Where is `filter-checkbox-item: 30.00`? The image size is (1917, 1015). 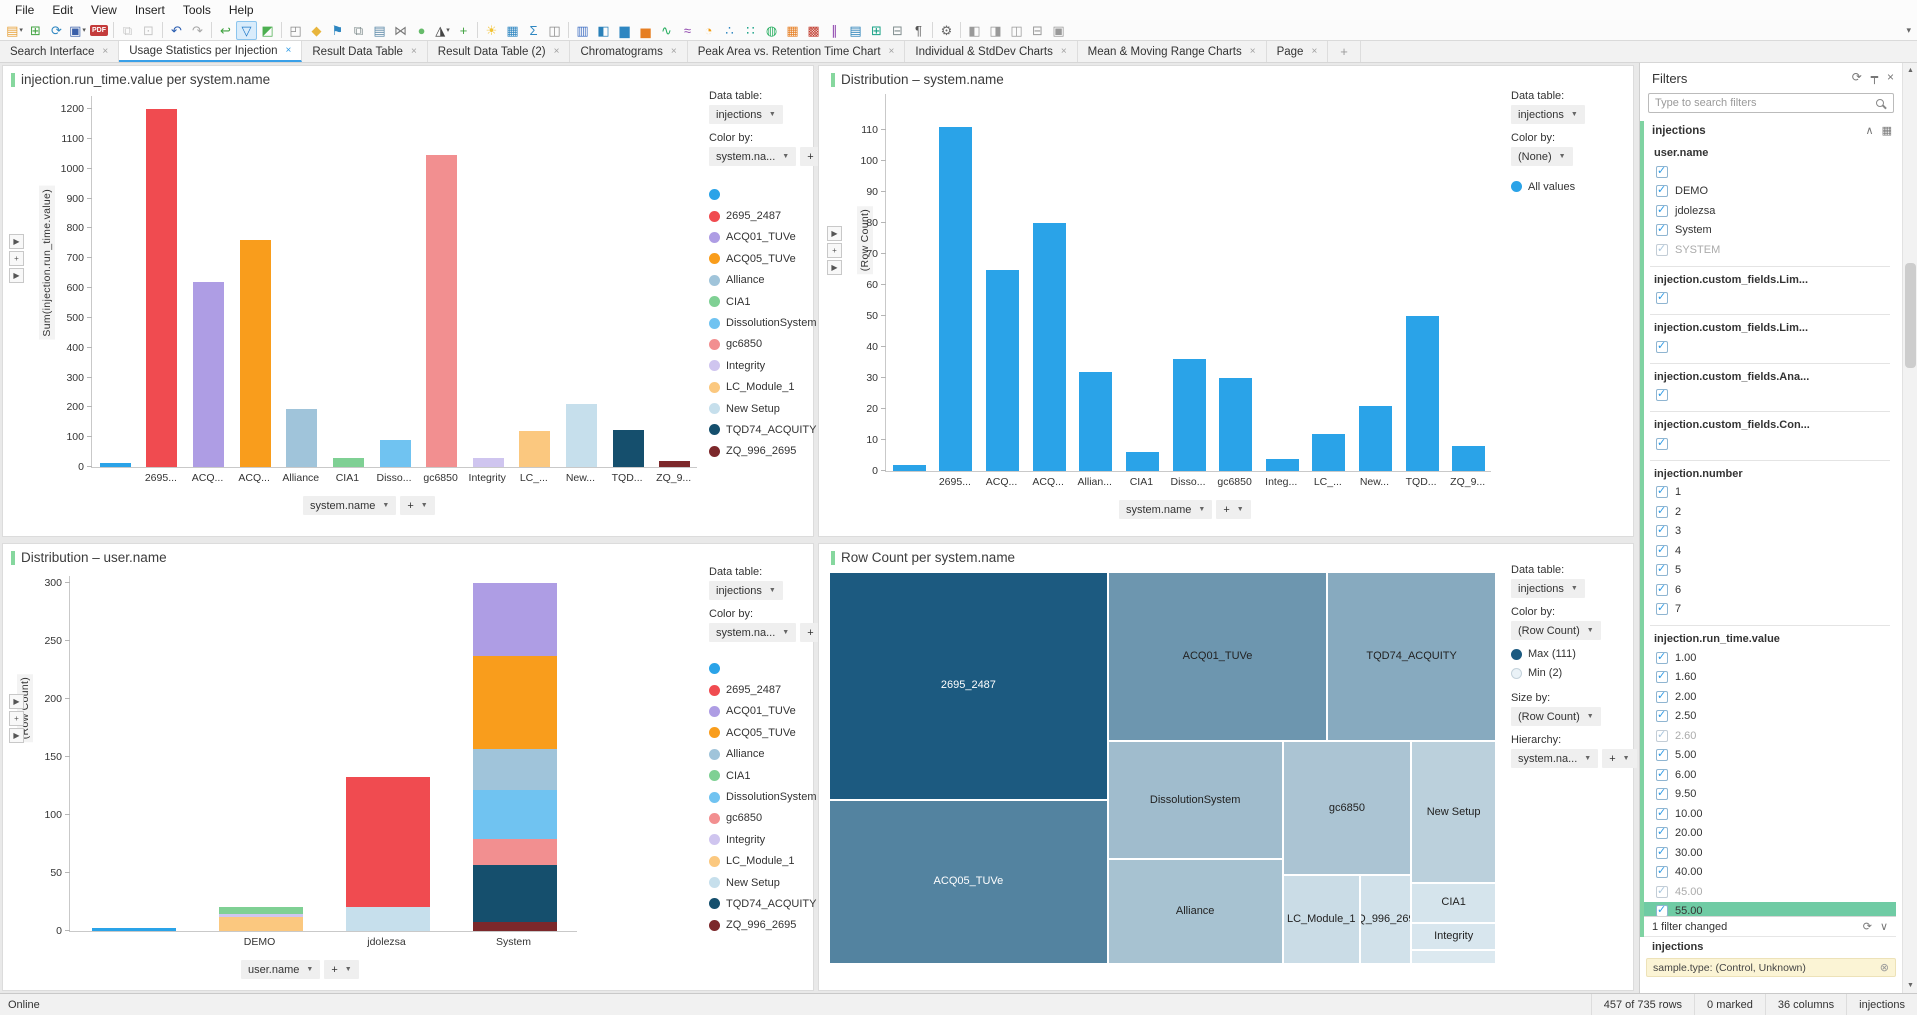 filter-checkbox-item: 30.00 is located at coordinates (1770, 853).